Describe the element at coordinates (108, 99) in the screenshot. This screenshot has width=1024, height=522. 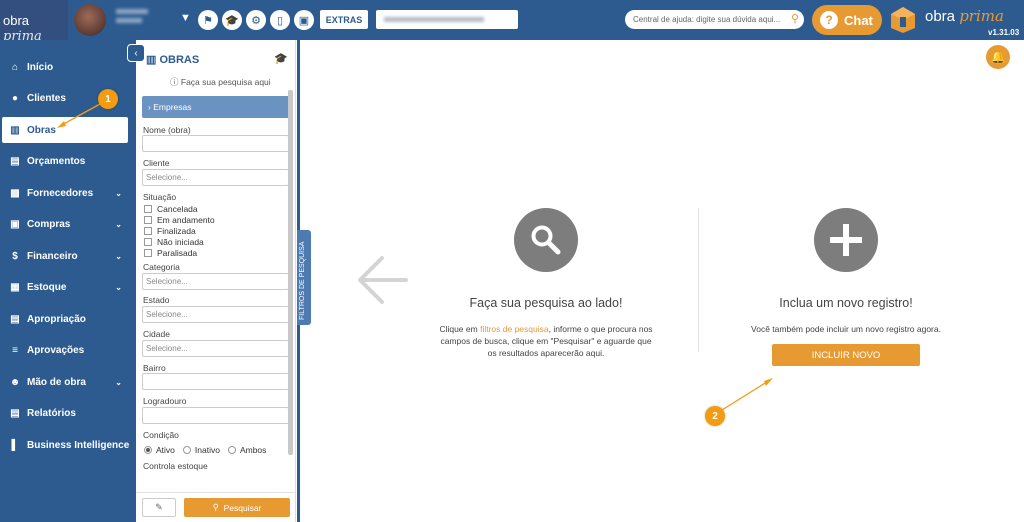
I see `step-1-badge: 1` at that location.